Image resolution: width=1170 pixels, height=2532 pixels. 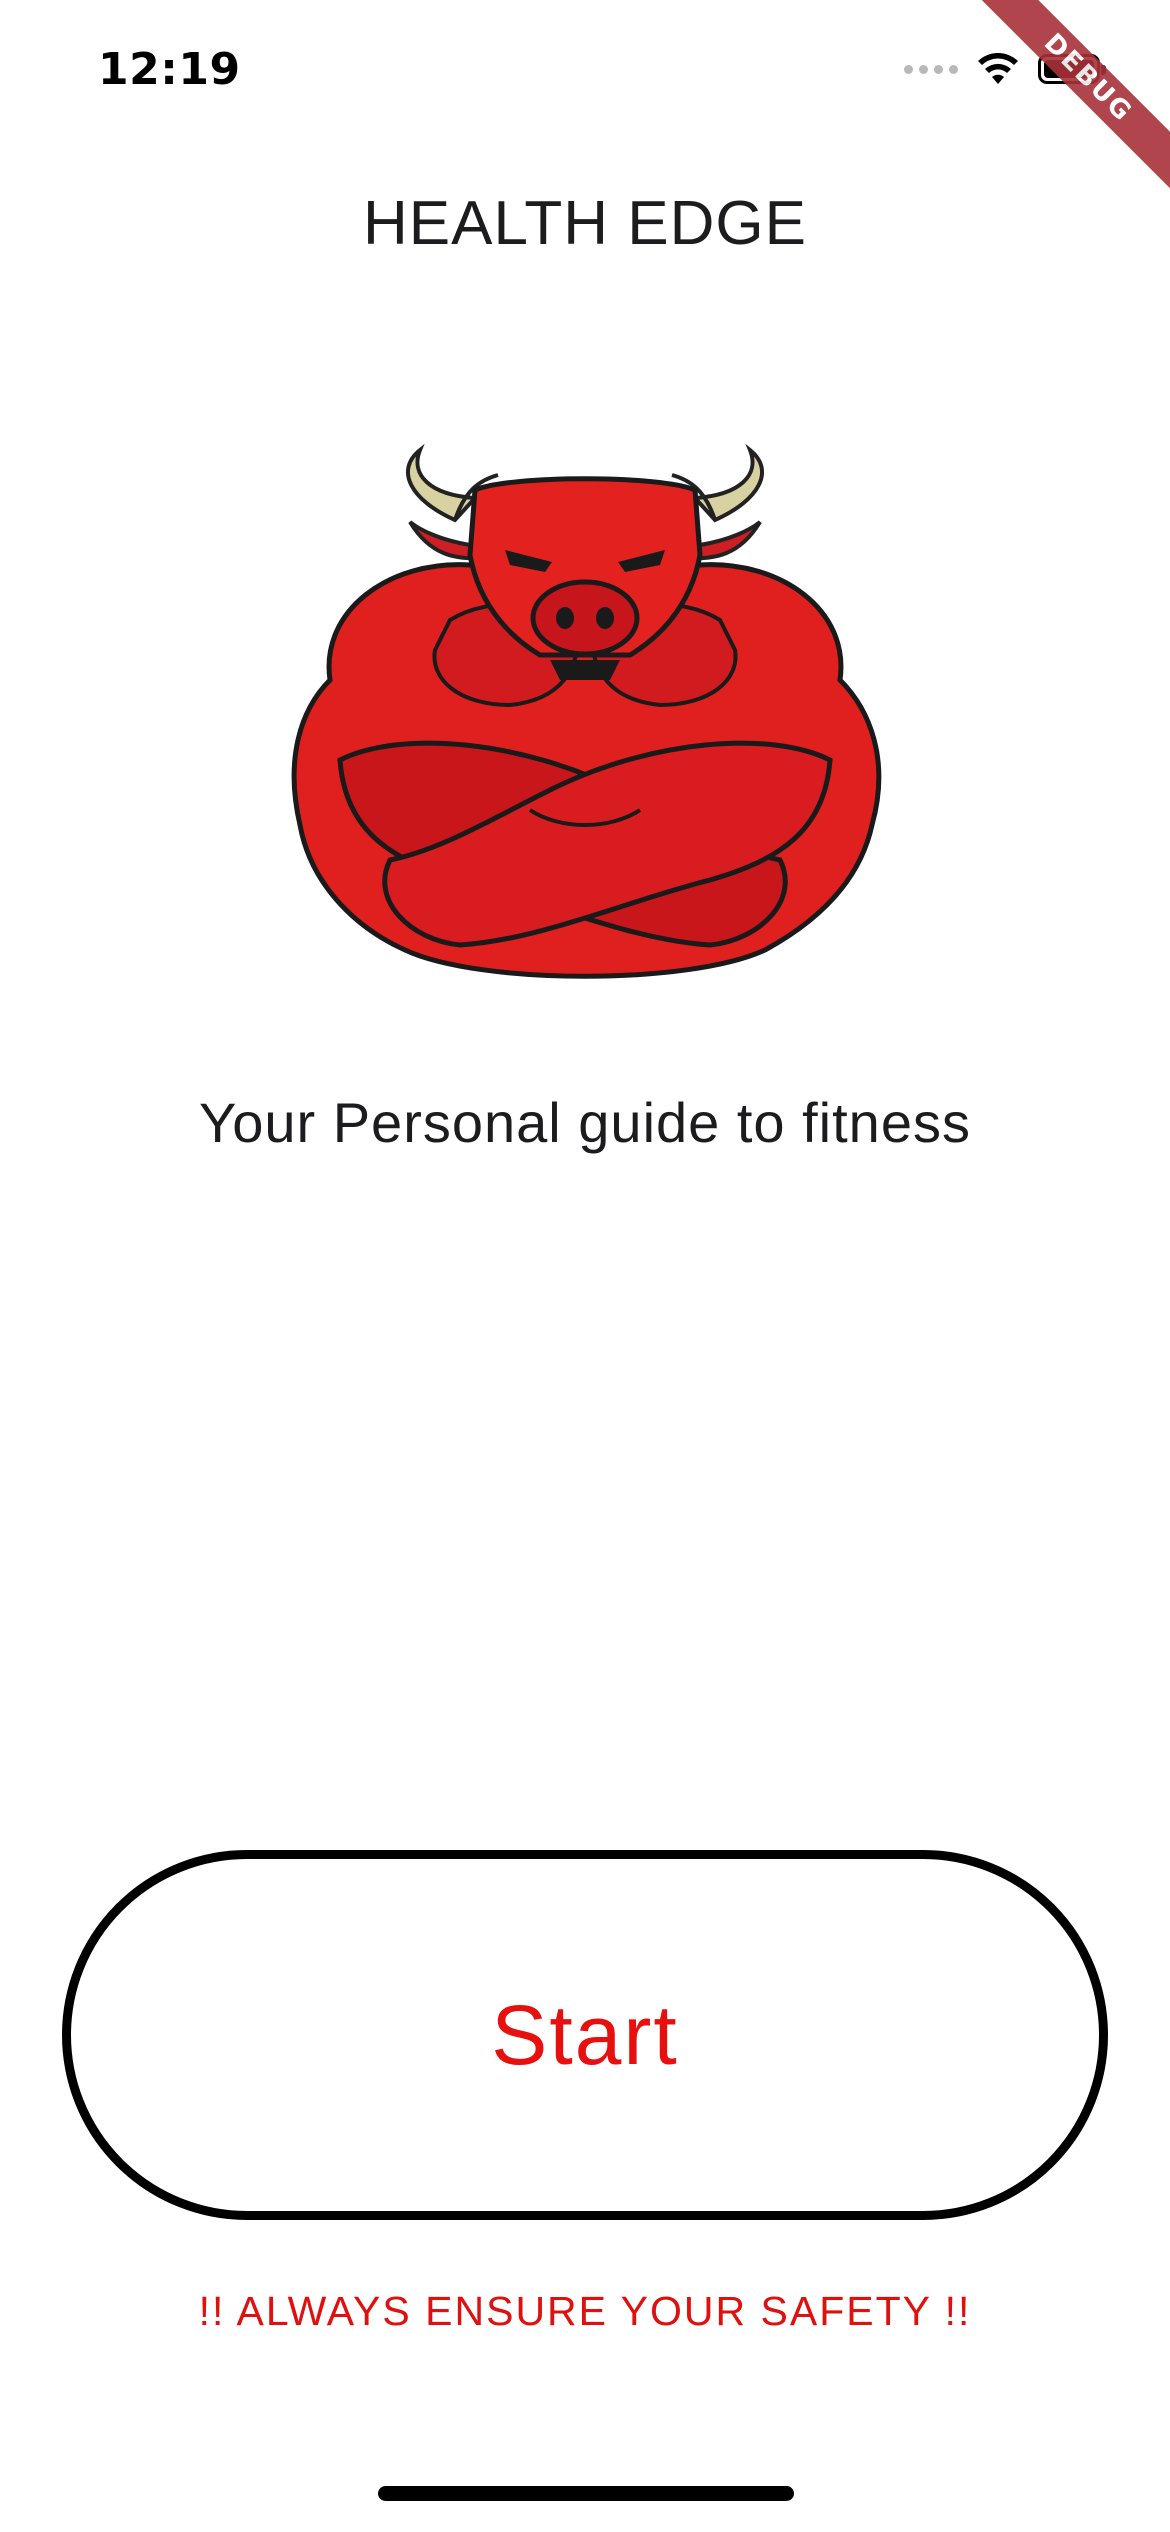 I want to click on start-button: Start, so click(x=585, y=2035).